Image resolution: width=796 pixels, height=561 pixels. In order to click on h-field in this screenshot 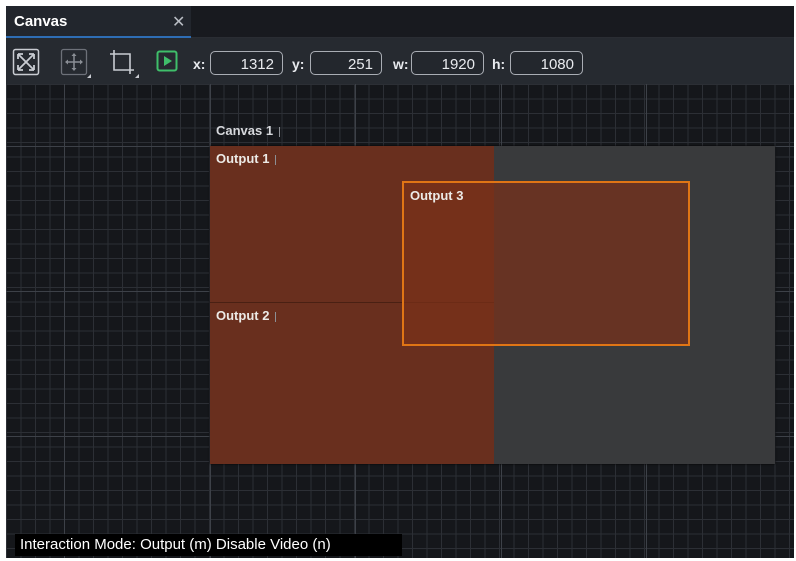, I will do `click(546, 63)`.